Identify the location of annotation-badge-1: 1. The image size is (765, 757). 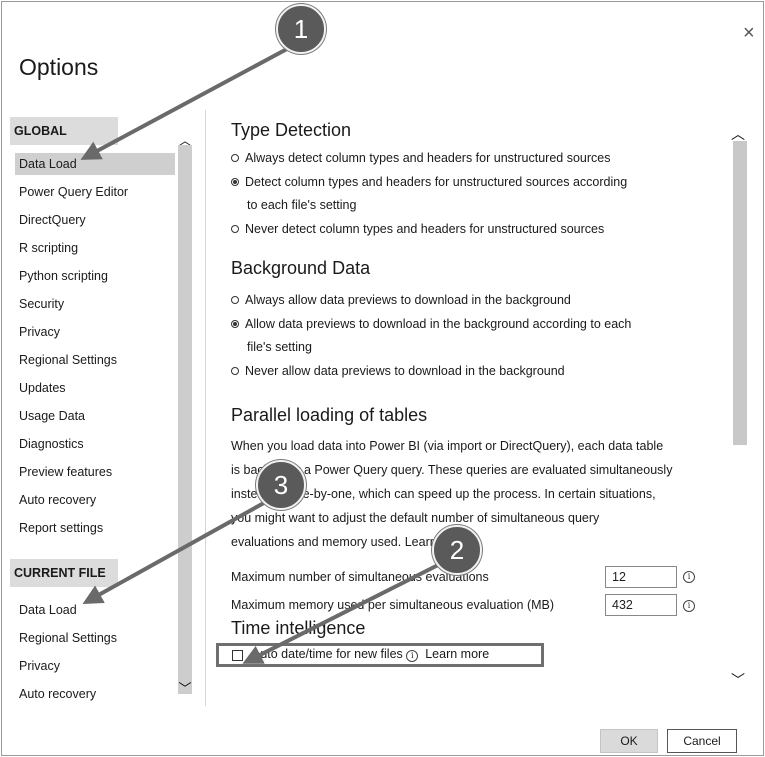
(301, 29).